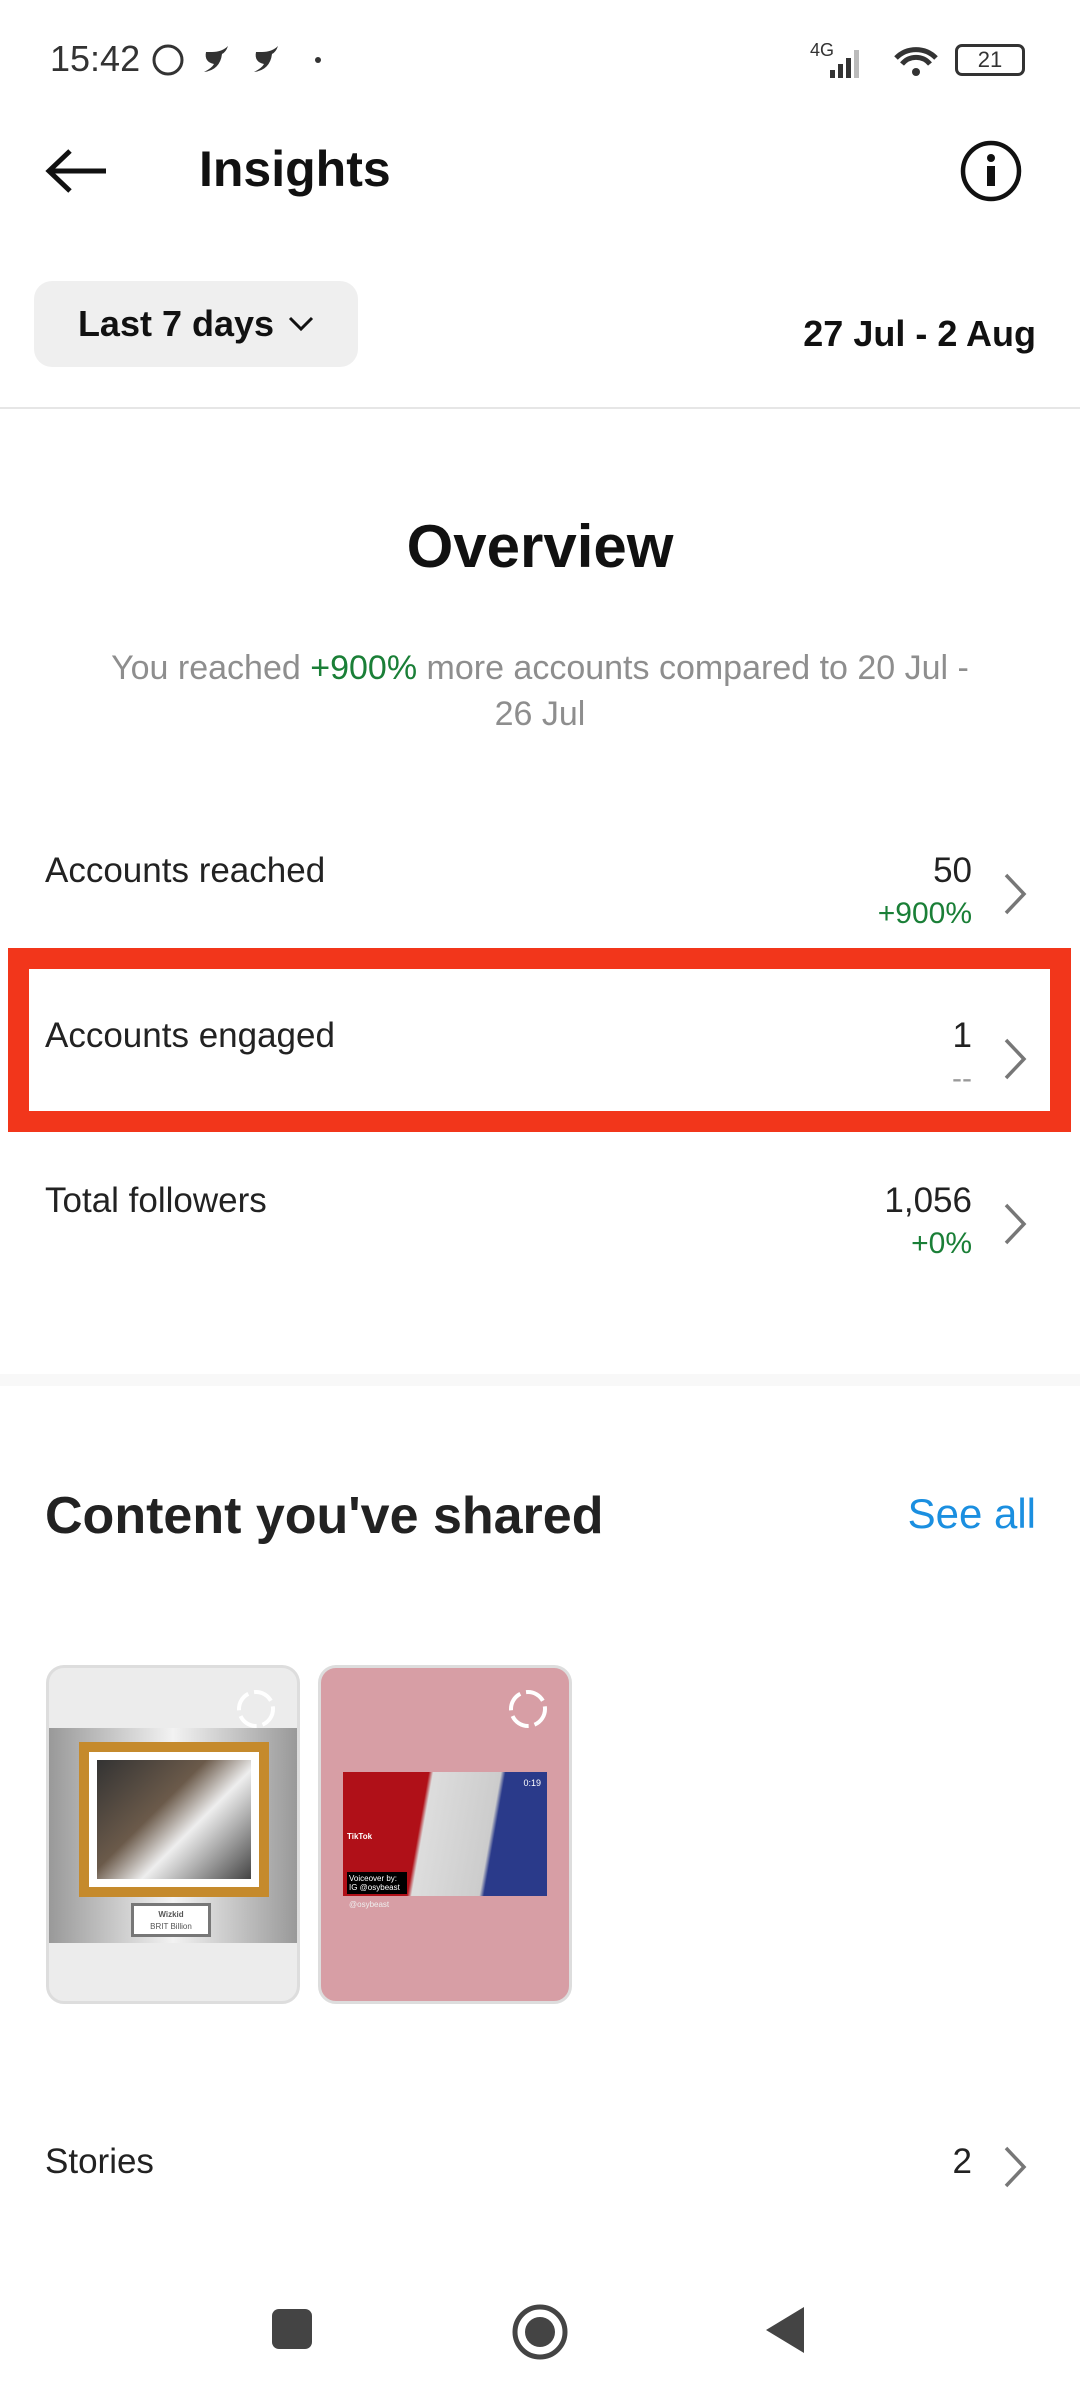 This screenshot has height=2400, width=1080. Describe the element at coordinates (941, 1243) in the screenshot. I see `metric-change: +0%` at that location.